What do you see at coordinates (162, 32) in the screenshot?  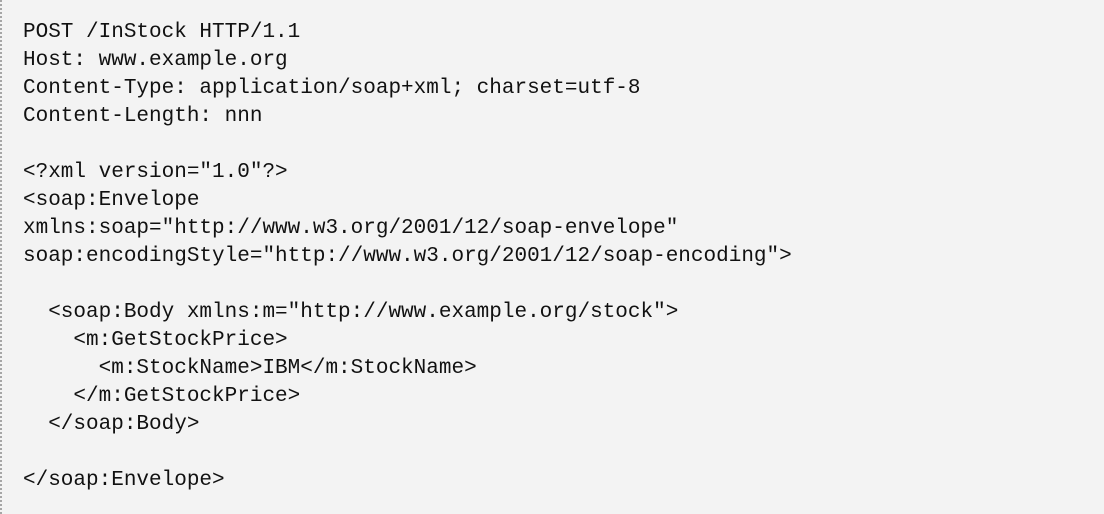 I see `http-request-line: POST /InStock HTTP/1.1` at bounding box center [162, 32].